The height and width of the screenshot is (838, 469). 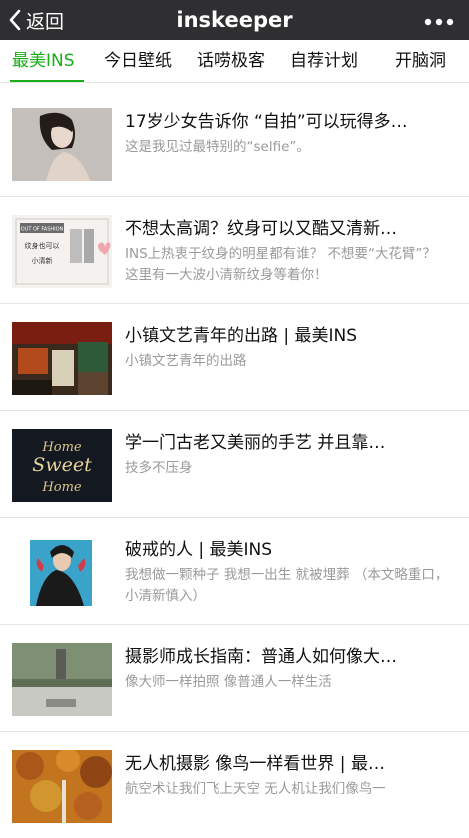 What do you see at coordinates (287, 585) in the screenshot?
I see `article-desc: 我想做一颗种子 我想一出生 就被埋葬 （本文略重口，小清新慎入）` at bounding box center [287, 585].